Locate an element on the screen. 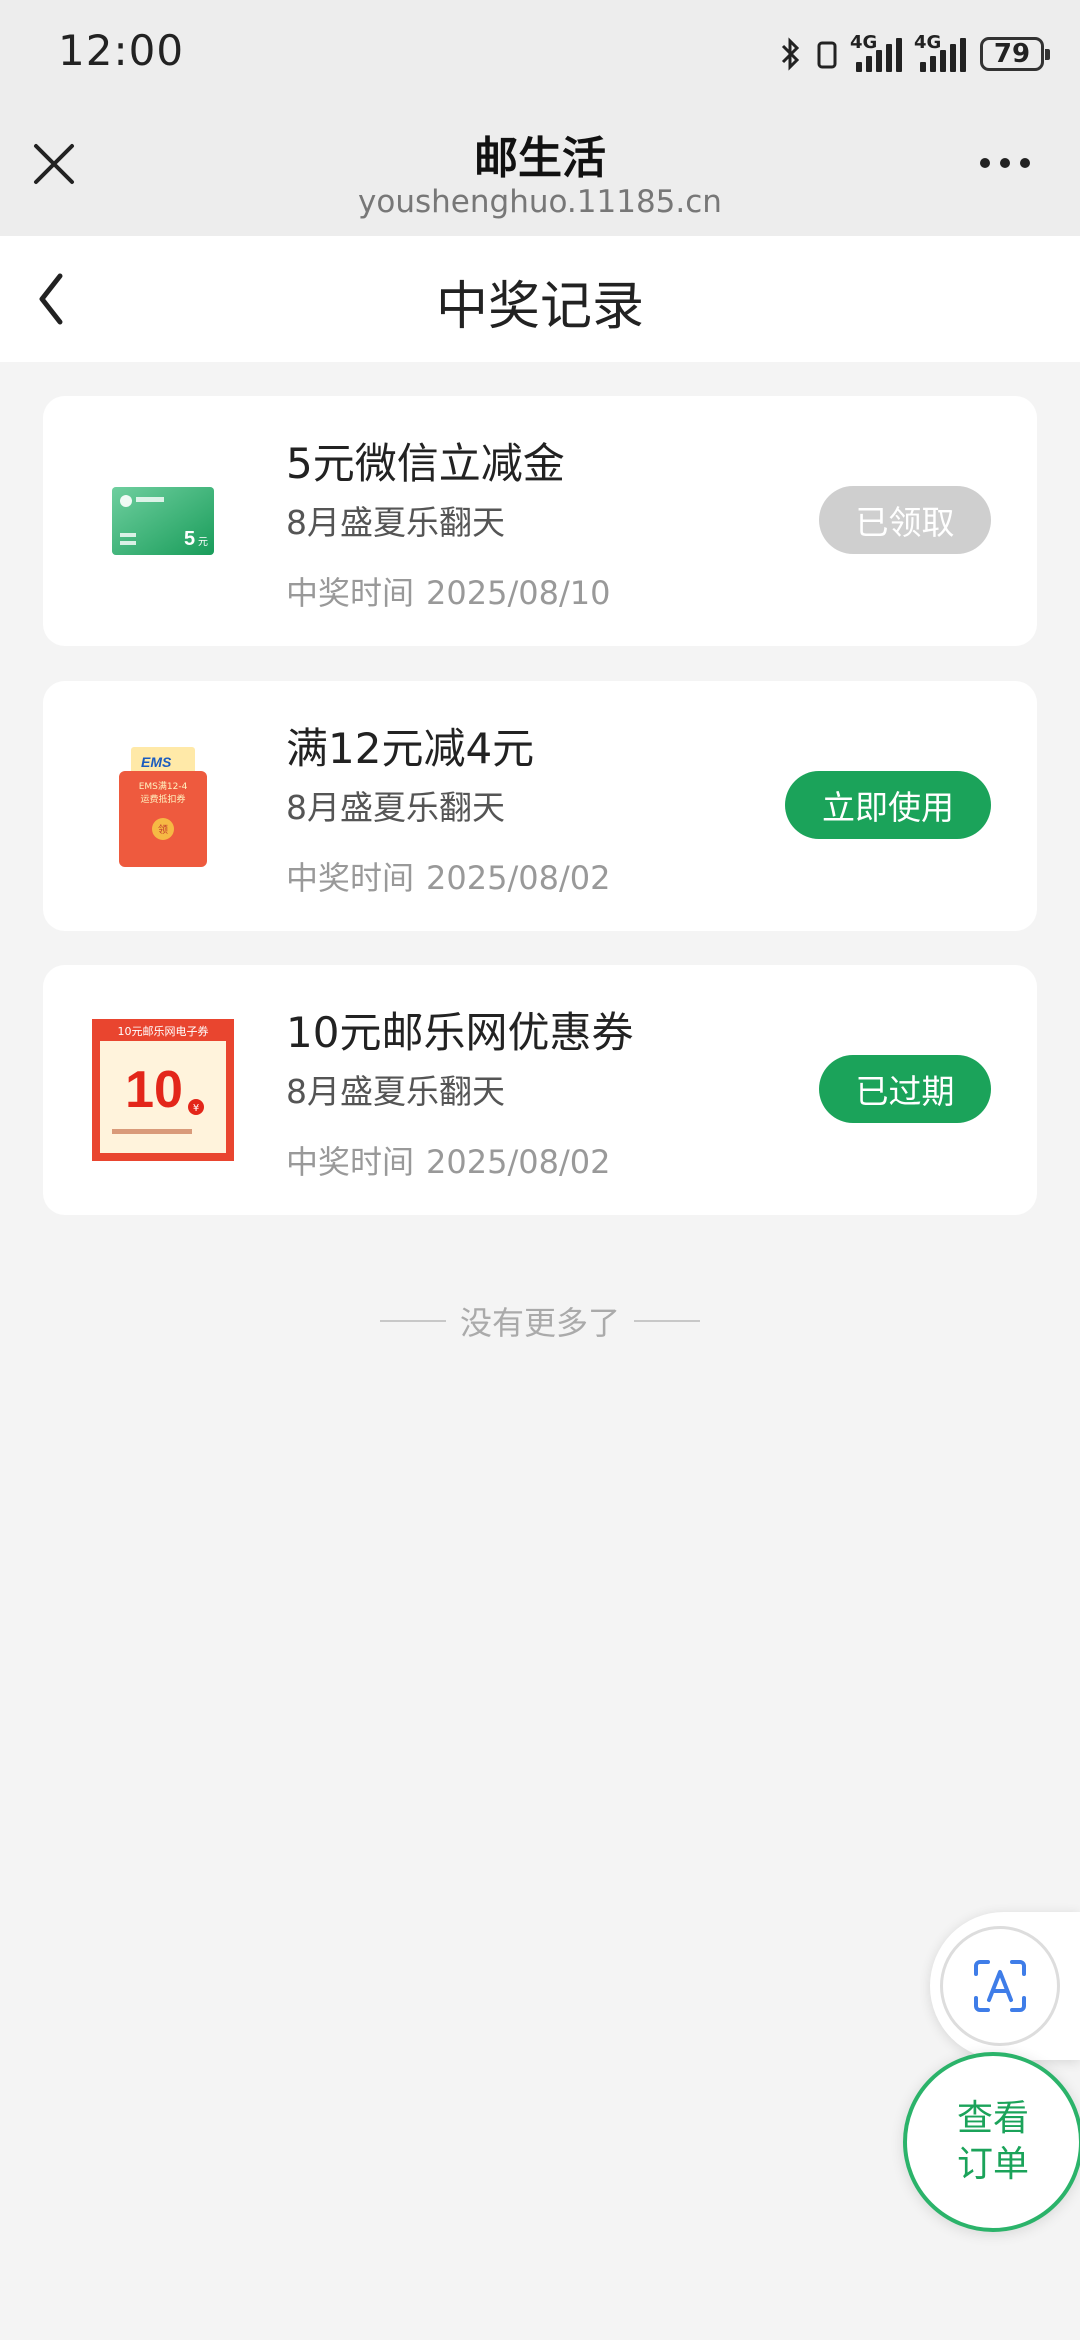  list-end-note: 没有更多了 is located at coordinates (540, 1321).